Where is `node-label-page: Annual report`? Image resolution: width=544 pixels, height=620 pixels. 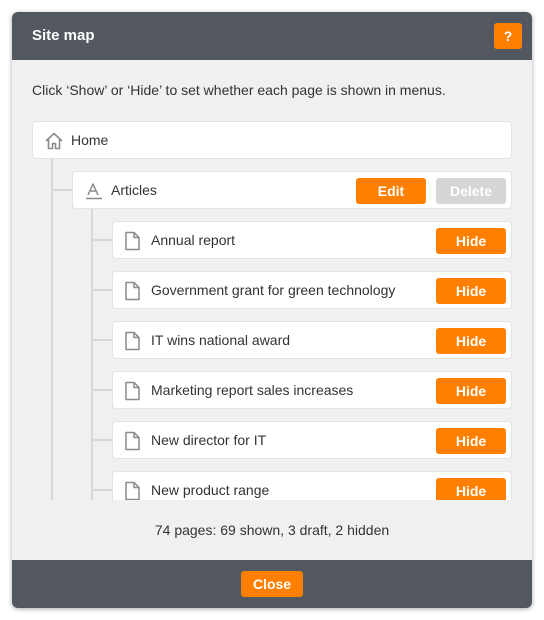
node-label-page: Annual report is located at coordinates (193, 240).